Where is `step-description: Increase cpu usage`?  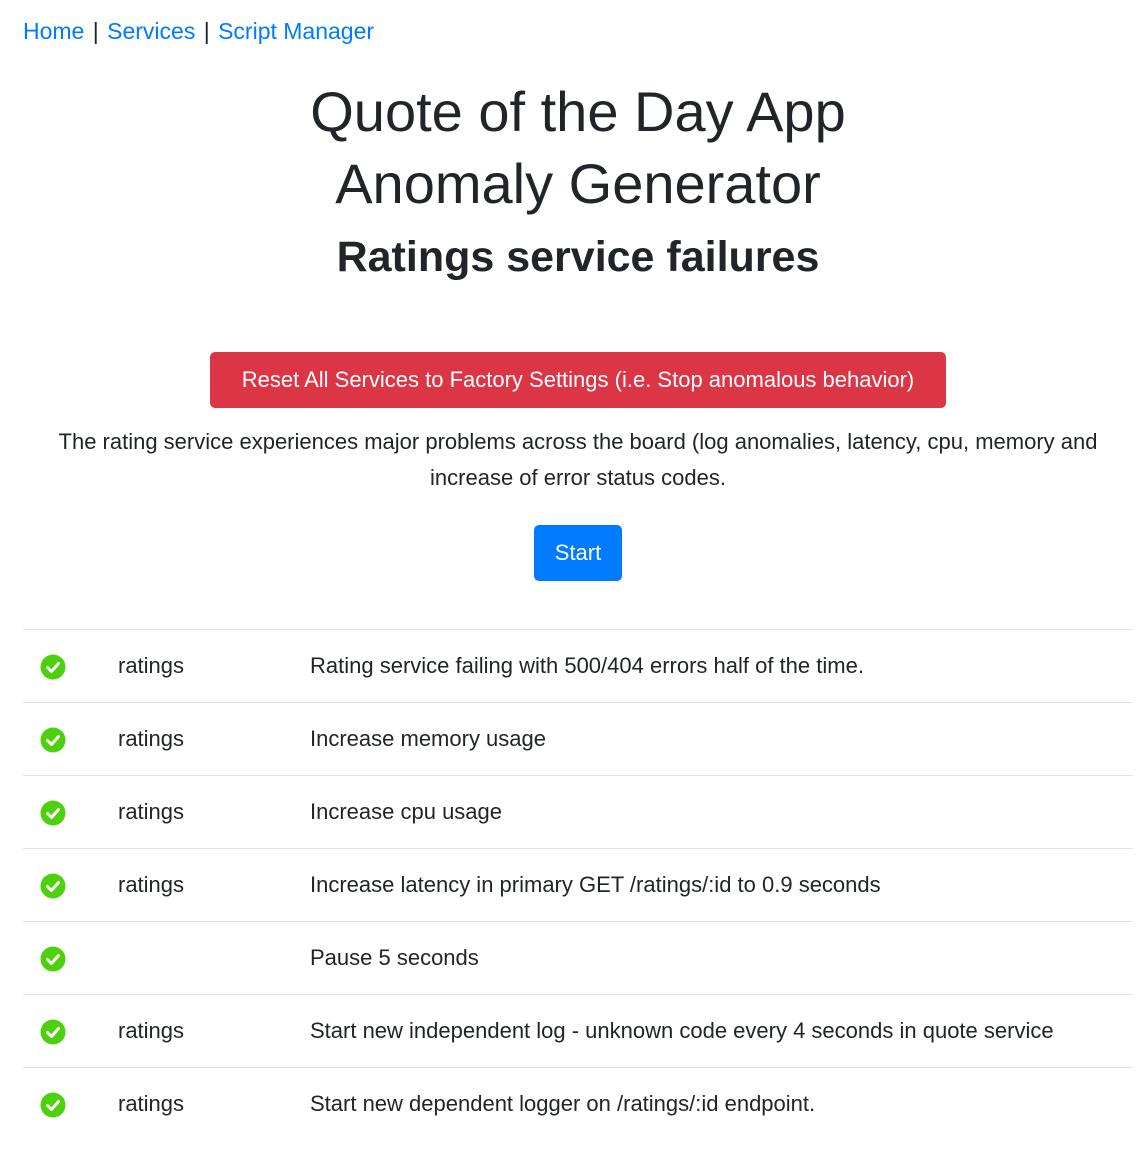
step-description: Increase cpu usage is located at coordinates (721, 812).